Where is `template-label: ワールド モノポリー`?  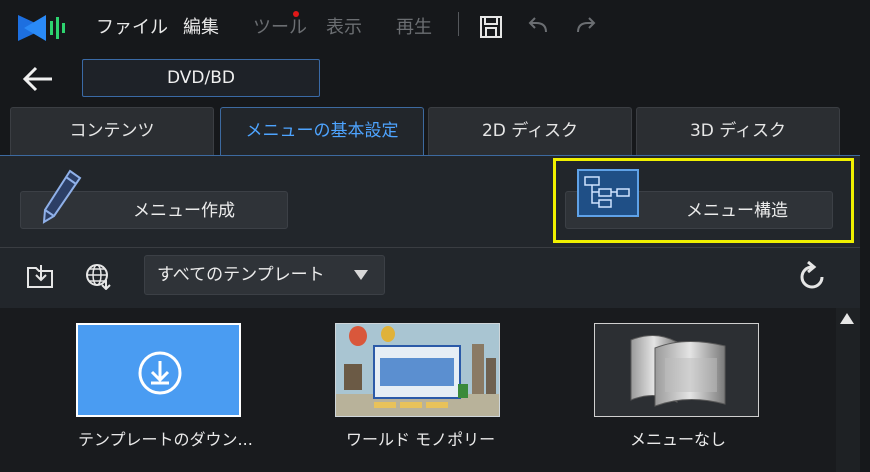
template-label: ワールド モノポリー is located at coordinates (421, 439).